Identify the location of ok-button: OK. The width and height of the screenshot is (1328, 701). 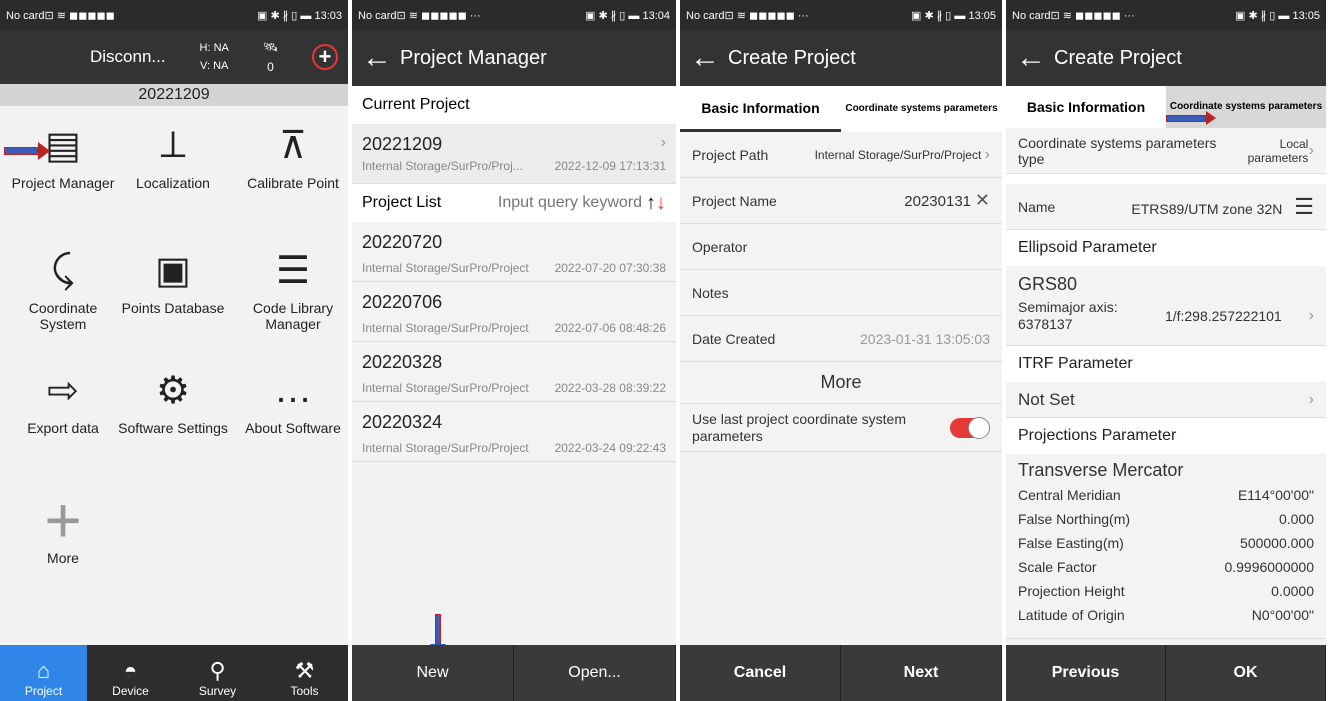
(1246, 673).